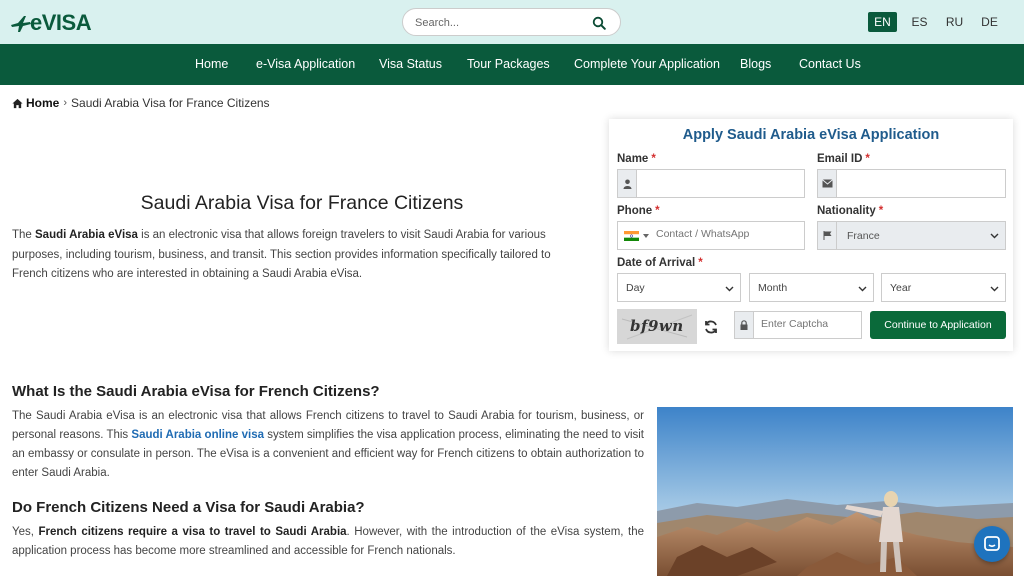 The image size is (1024, 576). What do you see at coordinates (726, 234) in the screenshot?
I see `phone-input` at bounding box center [726, 234].